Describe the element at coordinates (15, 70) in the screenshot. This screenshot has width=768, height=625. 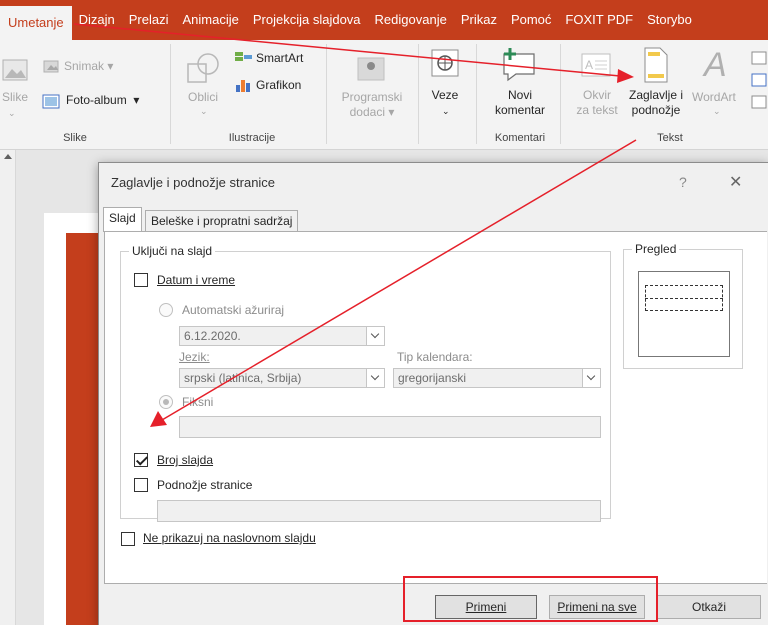
I see `pictures-icon` at that location.